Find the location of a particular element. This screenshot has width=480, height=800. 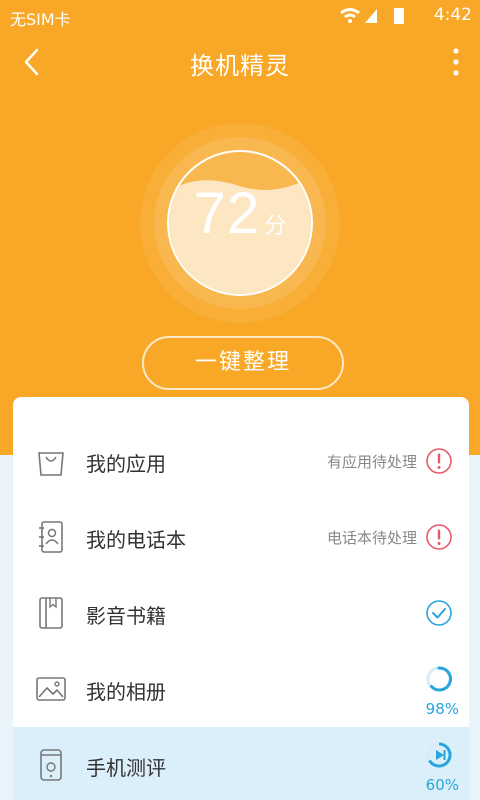

list-item-contacts: 我的电话本 电话本待处理 is located at coordinates (241, 537).